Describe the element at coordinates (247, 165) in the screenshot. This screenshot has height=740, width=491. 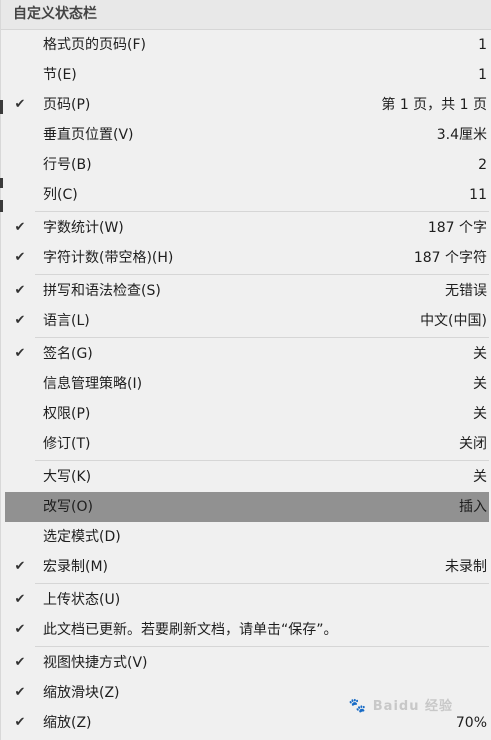
I see `menu-item-line-number: 行号(B) 2` at that location.